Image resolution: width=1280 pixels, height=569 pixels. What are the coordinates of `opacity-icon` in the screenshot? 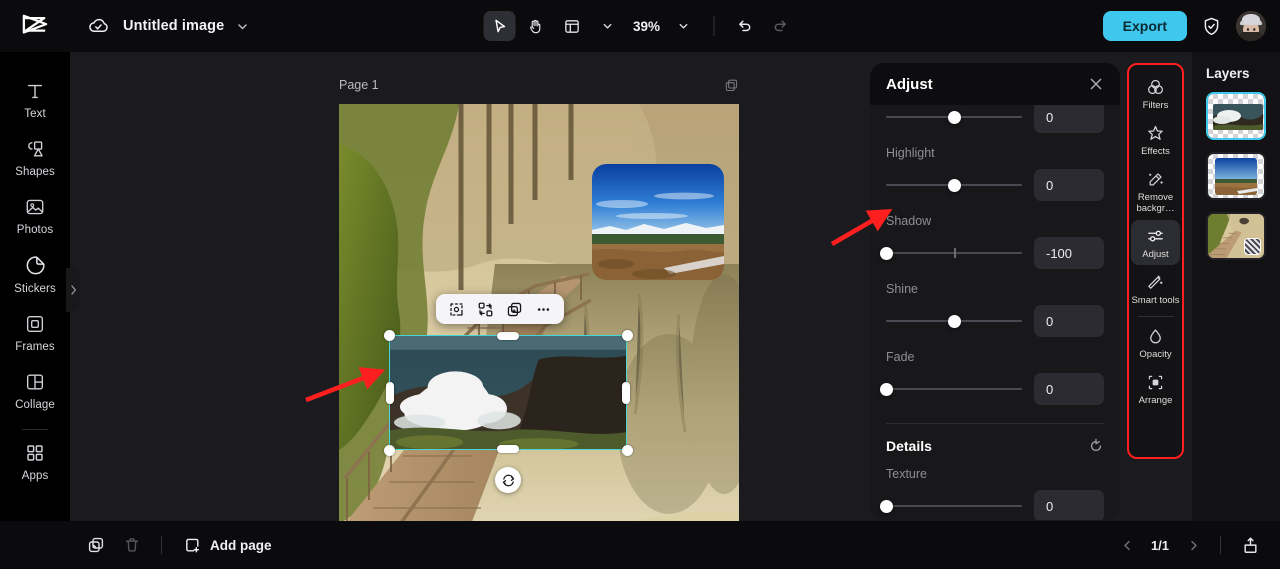 It's located at (1155, 336).